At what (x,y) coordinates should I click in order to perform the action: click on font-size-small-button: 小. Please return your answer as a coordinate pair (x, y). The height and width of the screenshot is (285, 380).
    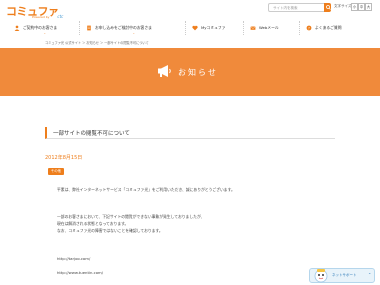
    Looking at the image, I should click on (354, 7).